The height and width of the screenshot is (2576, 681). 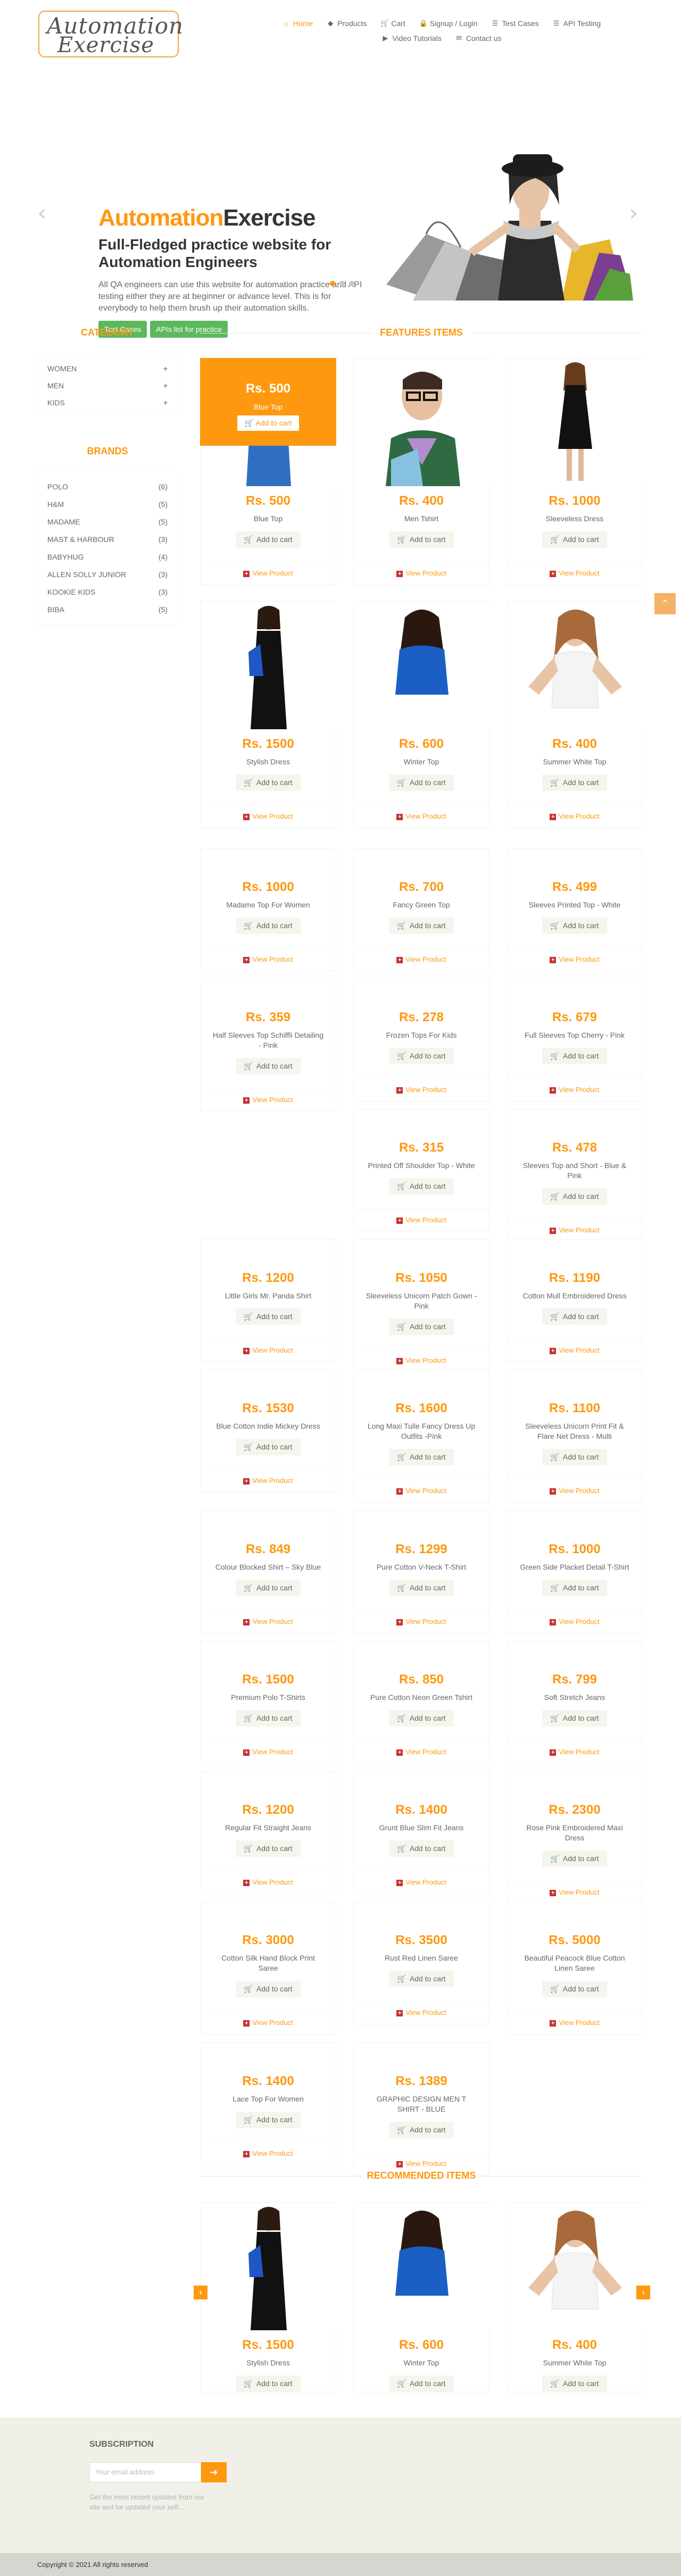 I want to click on slider-prev-button: ‹, so click(x=42, y=213).